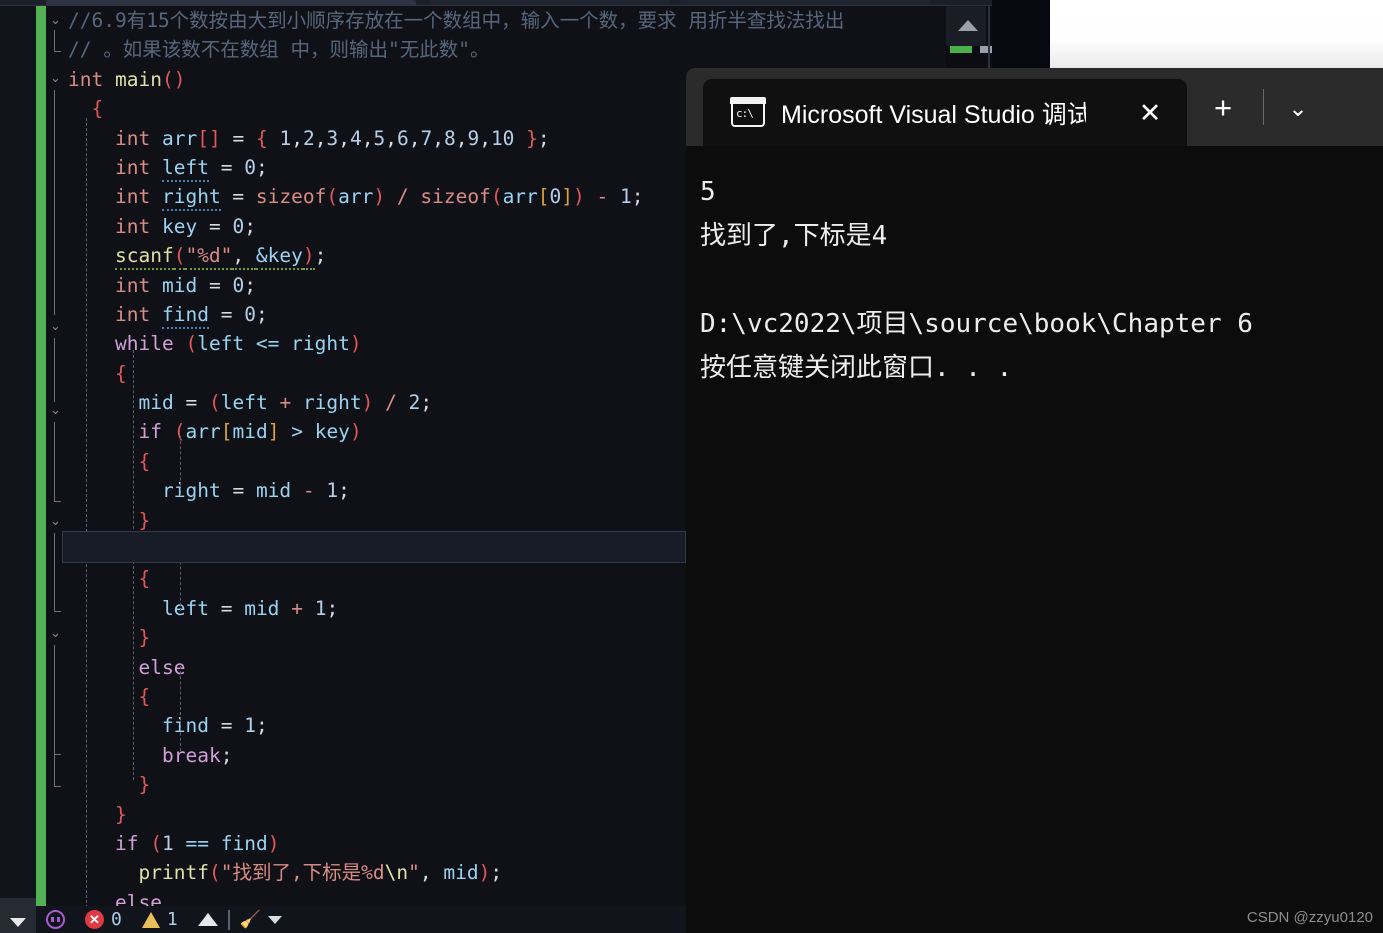 The image size is (1383, 933). What do you see at coordinates (160, 919) in the screenshot?
I see `status-warning-count: 1` at bounding box center [160, 919].